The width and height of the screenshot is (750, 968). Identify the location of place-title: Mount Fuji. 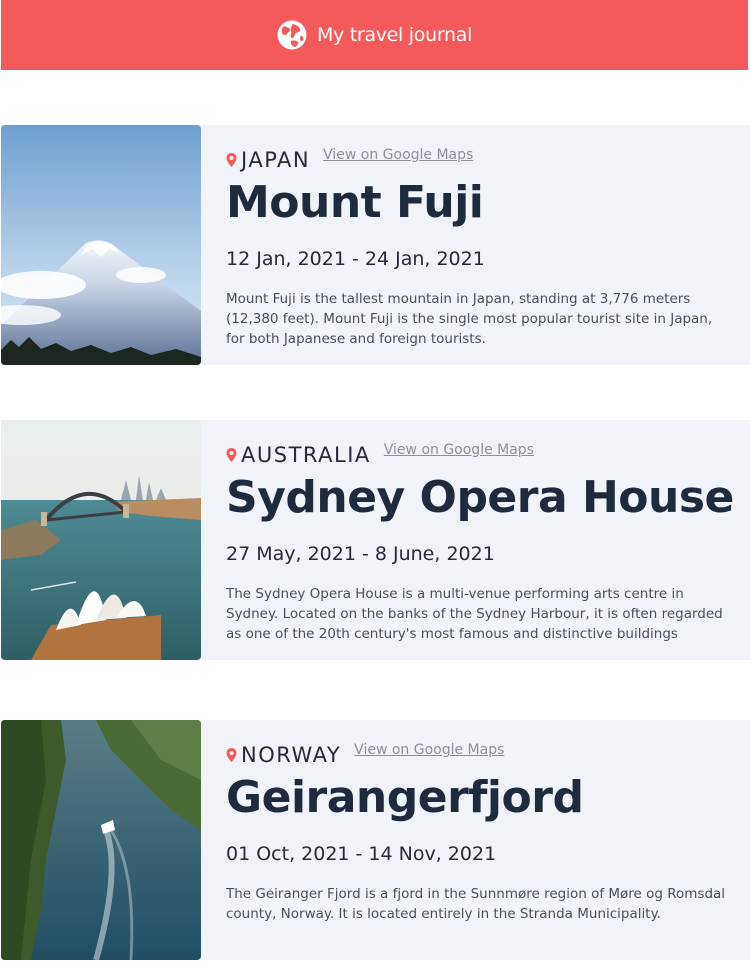
(355, 202).